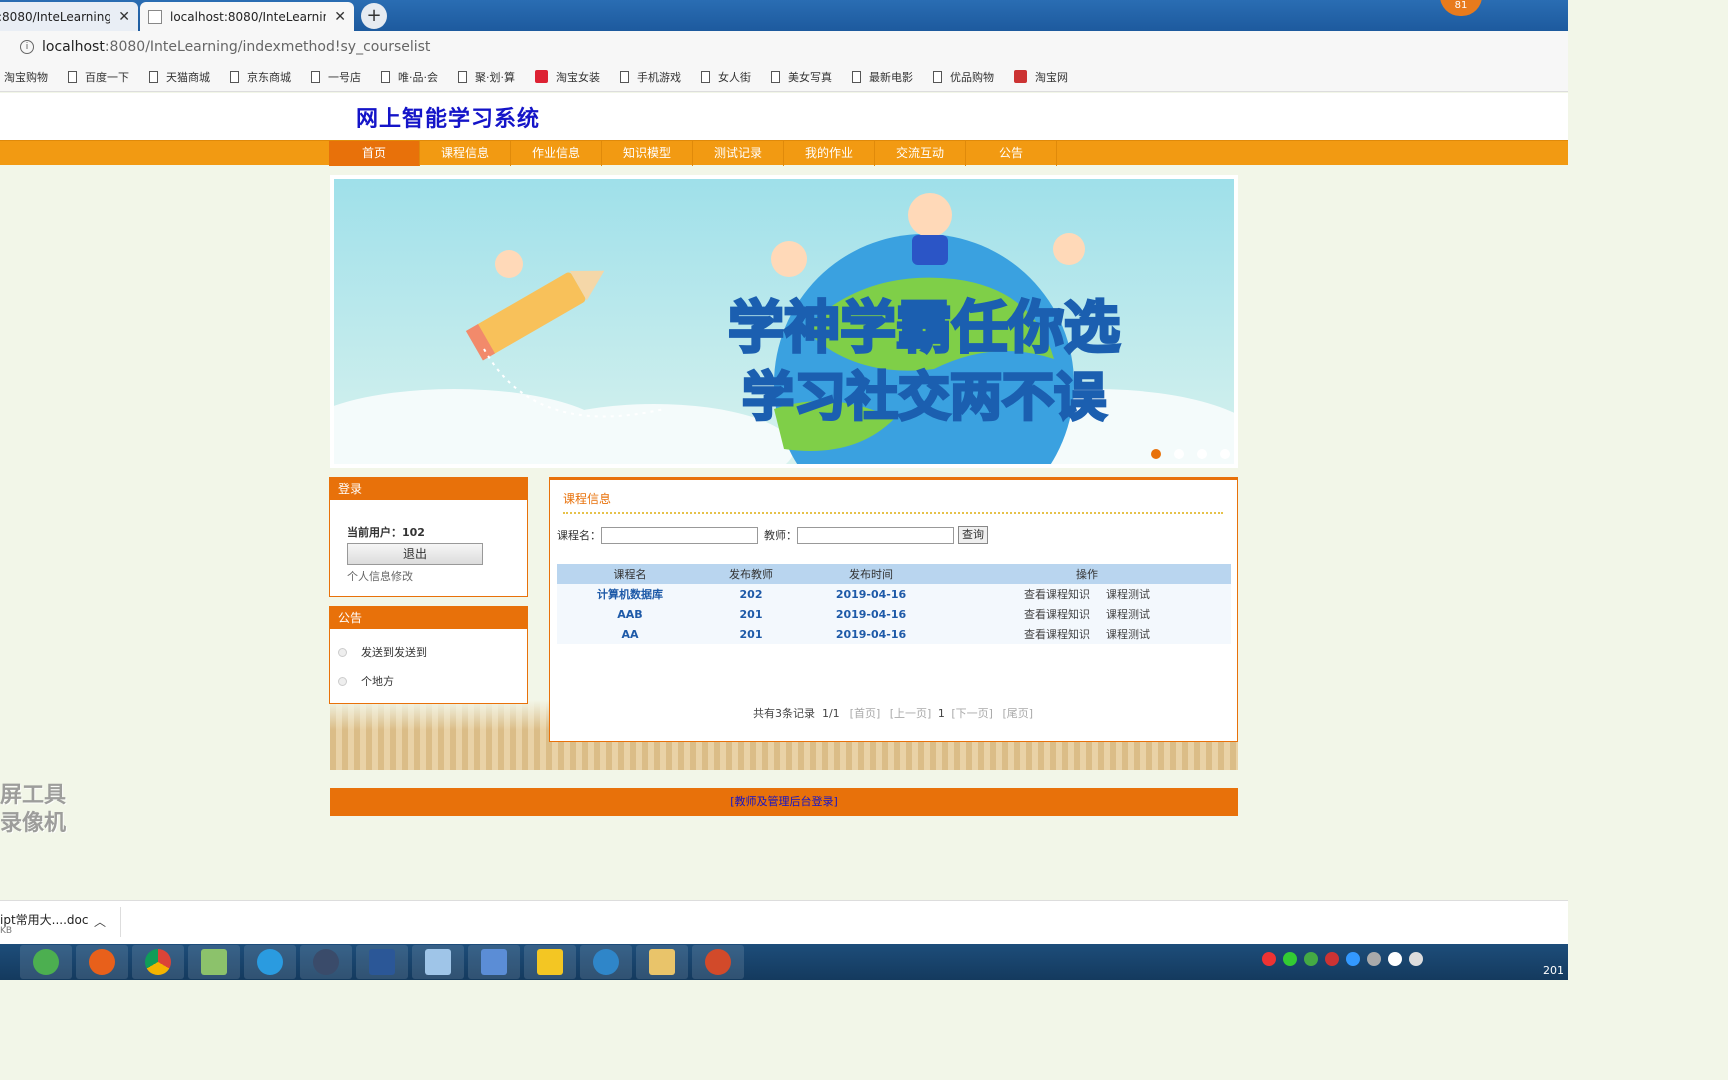 This screenshot has width=1728, height=1080. I want to click on bookmark-item: 淘宝网, so click(1041, 77).